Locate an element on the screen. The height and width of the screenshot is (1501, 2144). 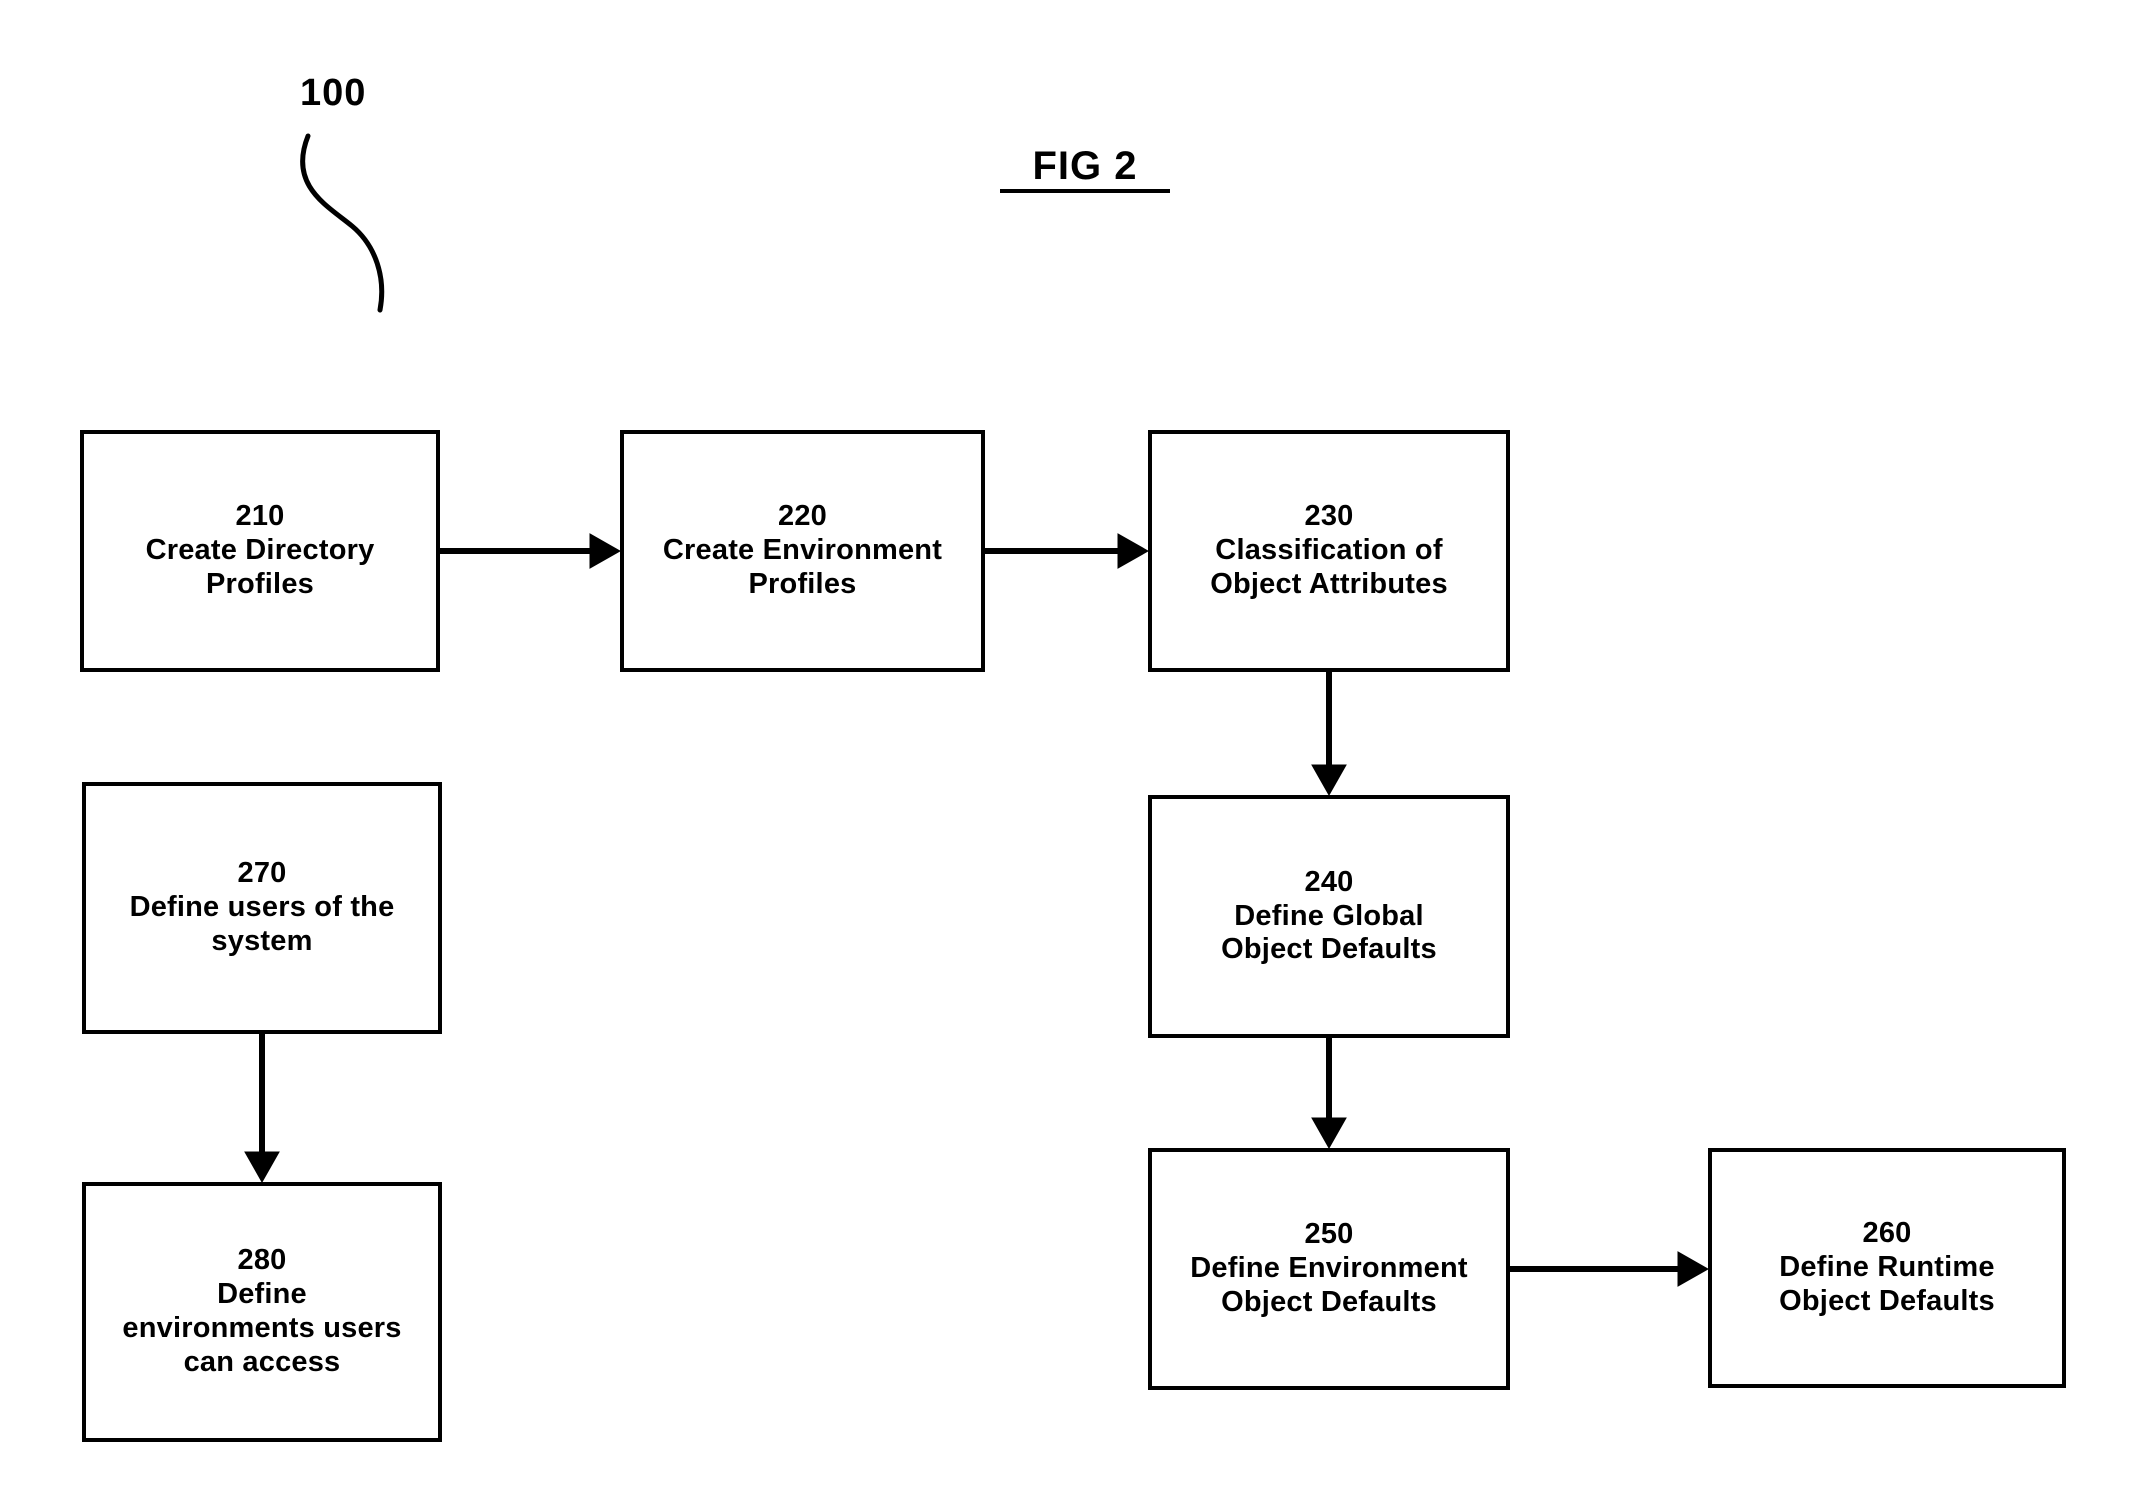
process-box-240: 240 Define Global Object Defaults is located at coordinates (1329, 916).